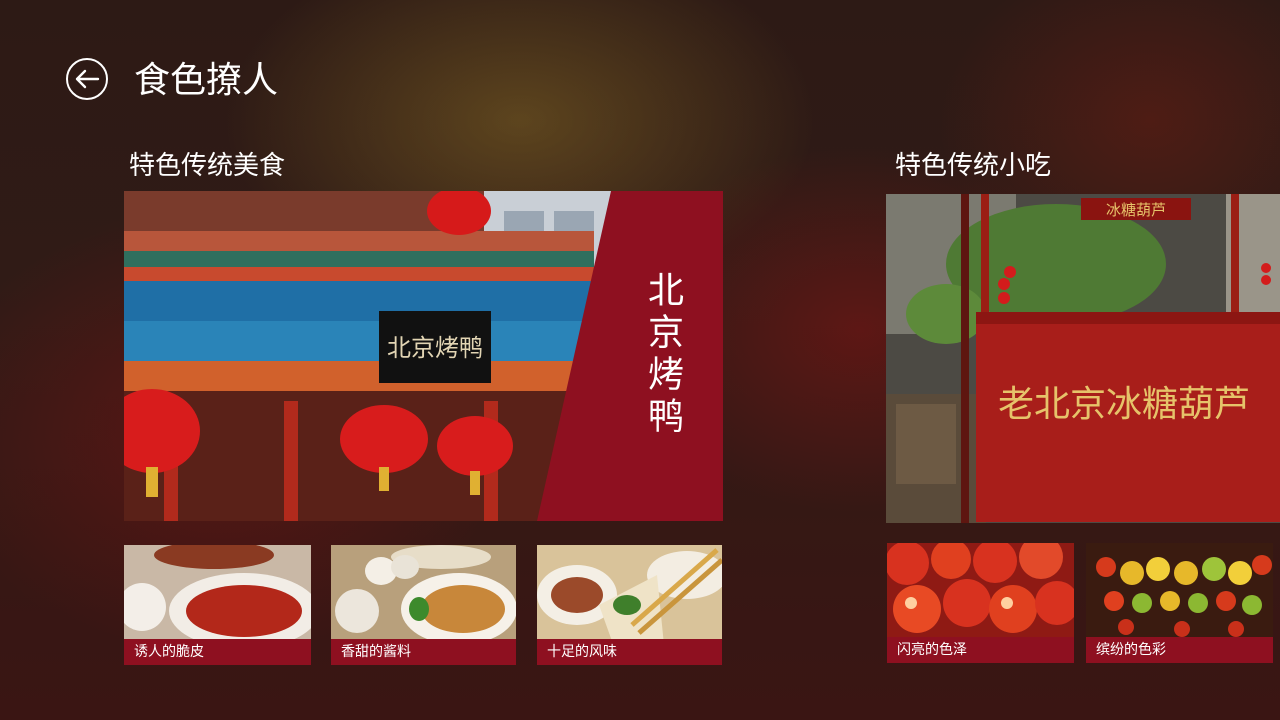 The height and width of the screenshot is (720, 1280). I want to click on cart-sign: 老北京冰糖葫芦, so click(1124, 404).